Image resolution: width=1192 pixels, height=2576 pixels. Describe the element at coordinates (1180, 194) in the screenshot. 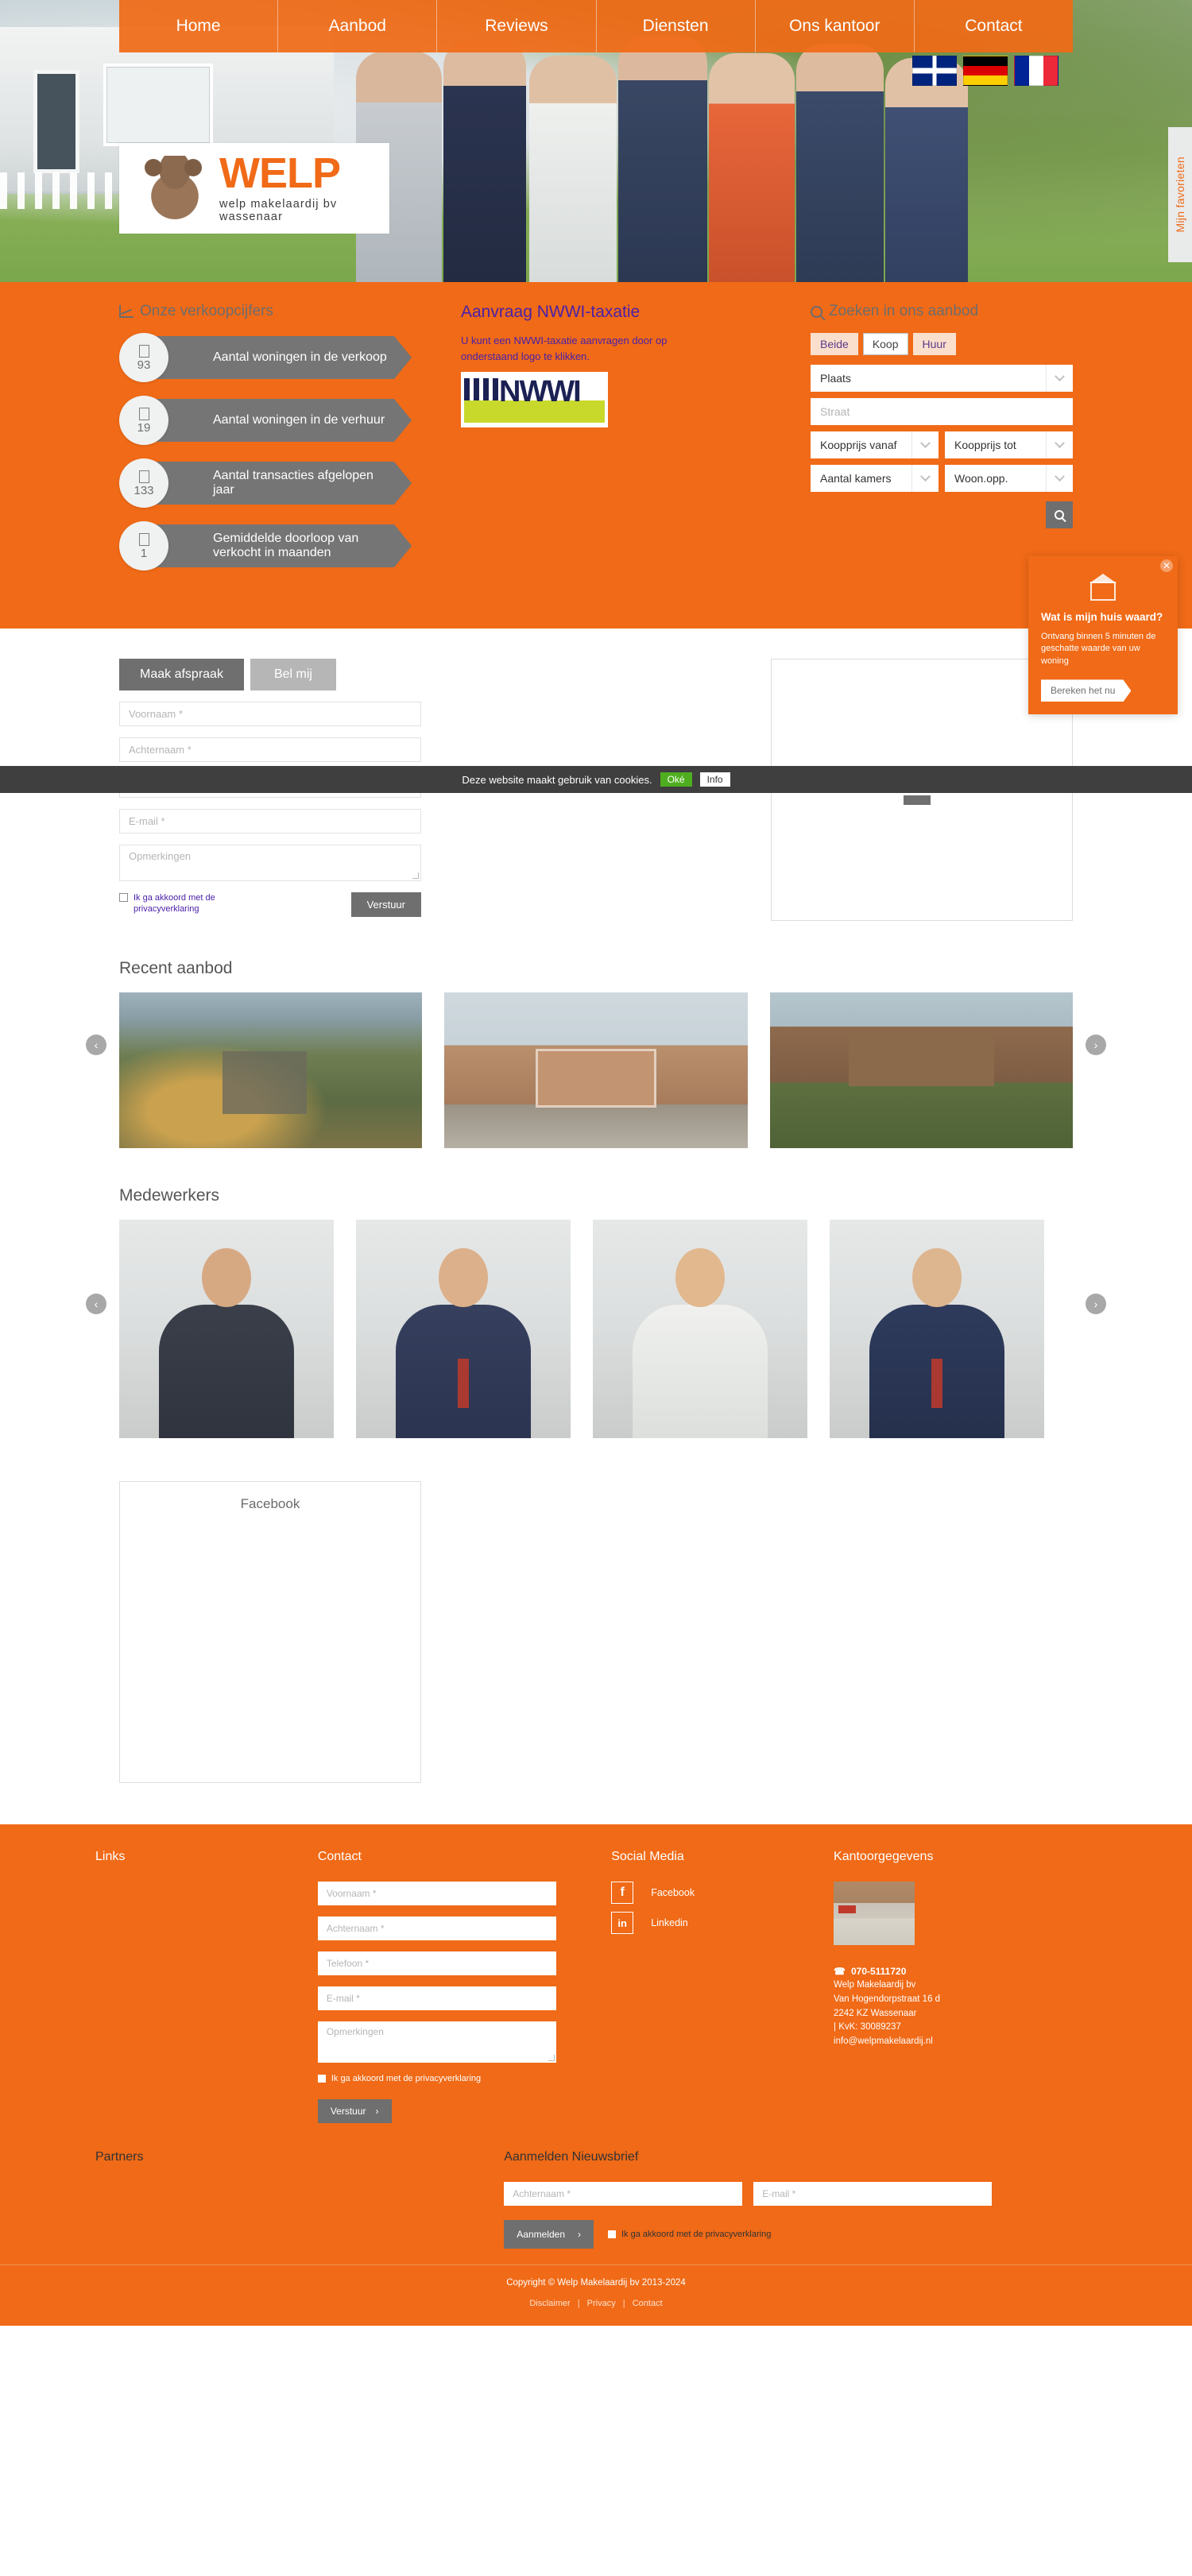

I see `favorites-tab: Mijn favorieten` at that location.